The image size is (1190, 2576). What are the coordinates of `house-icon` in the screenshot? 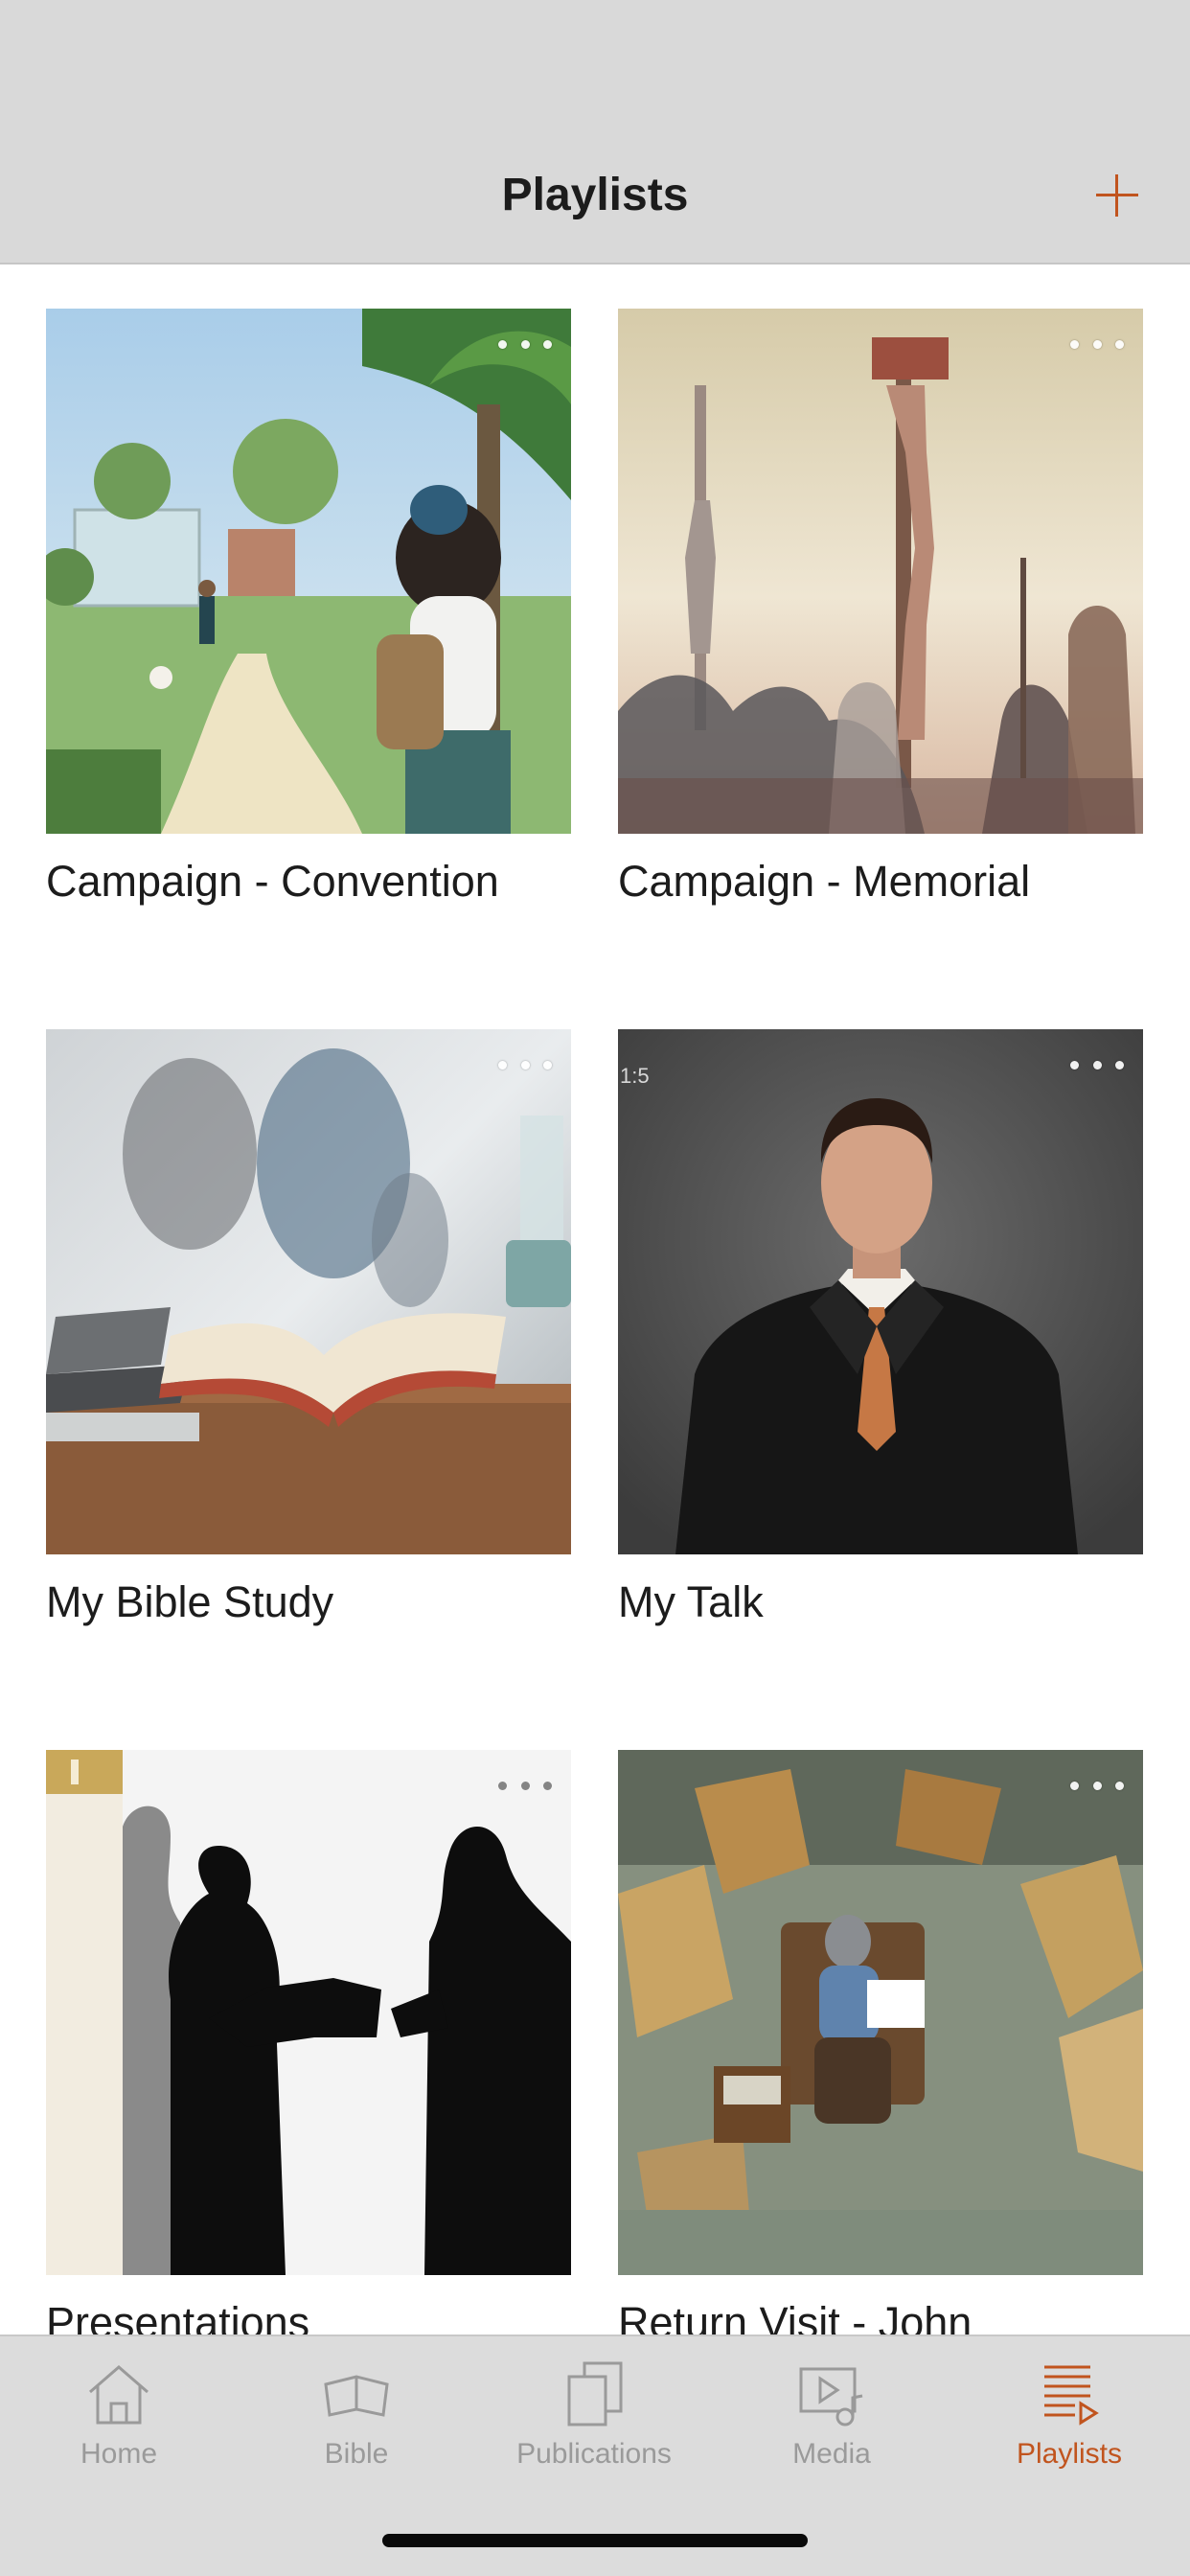 It's located at (119, 2395).